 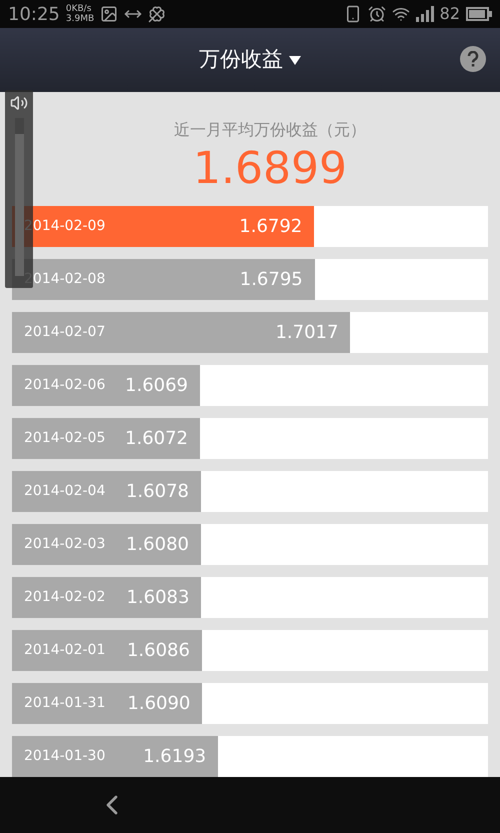 What do you see at coordinates (157, 492) in the screenshot?
I see `row-value: 1.6078` at bounding box center [157, 492].